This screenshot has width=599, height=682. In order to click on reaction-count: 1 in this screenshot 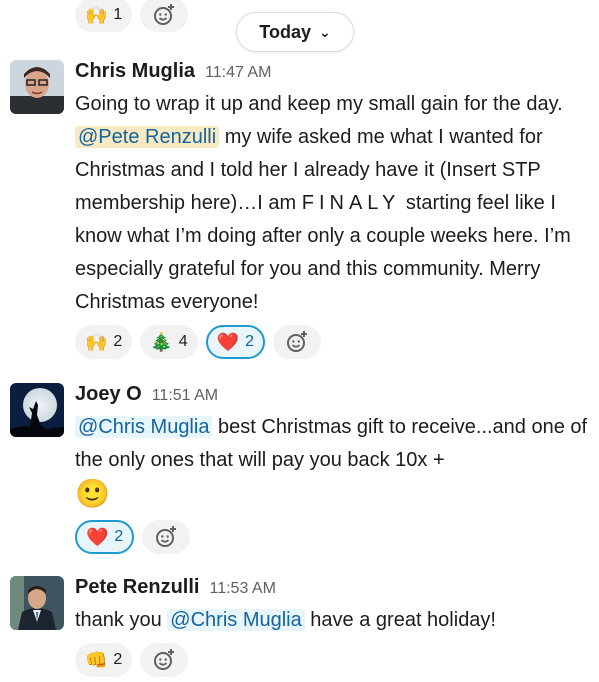, I will do `click(118, 14)`.